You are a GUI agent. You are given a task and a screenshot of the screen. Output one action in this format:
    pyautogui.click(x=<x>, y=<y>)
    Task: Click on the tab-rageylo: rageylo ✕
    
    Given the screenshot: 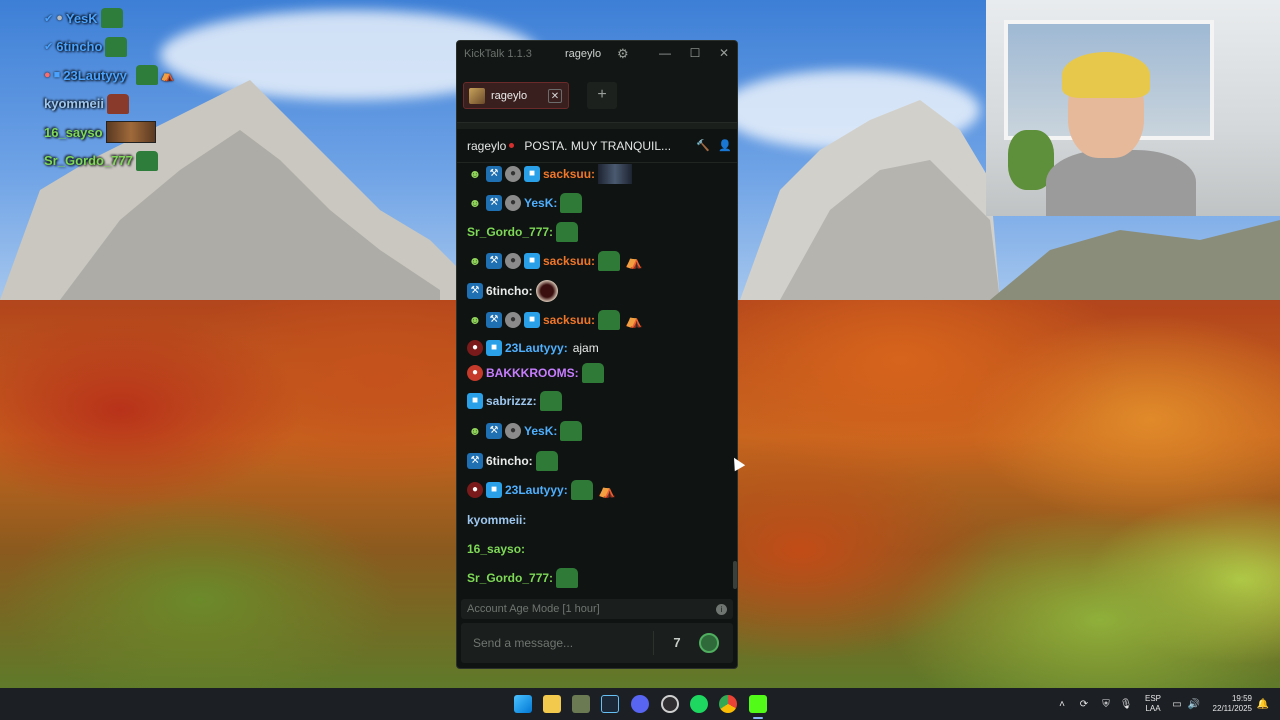 What is the action you would take?
    pyautogui.click(x=516, y=95)
    